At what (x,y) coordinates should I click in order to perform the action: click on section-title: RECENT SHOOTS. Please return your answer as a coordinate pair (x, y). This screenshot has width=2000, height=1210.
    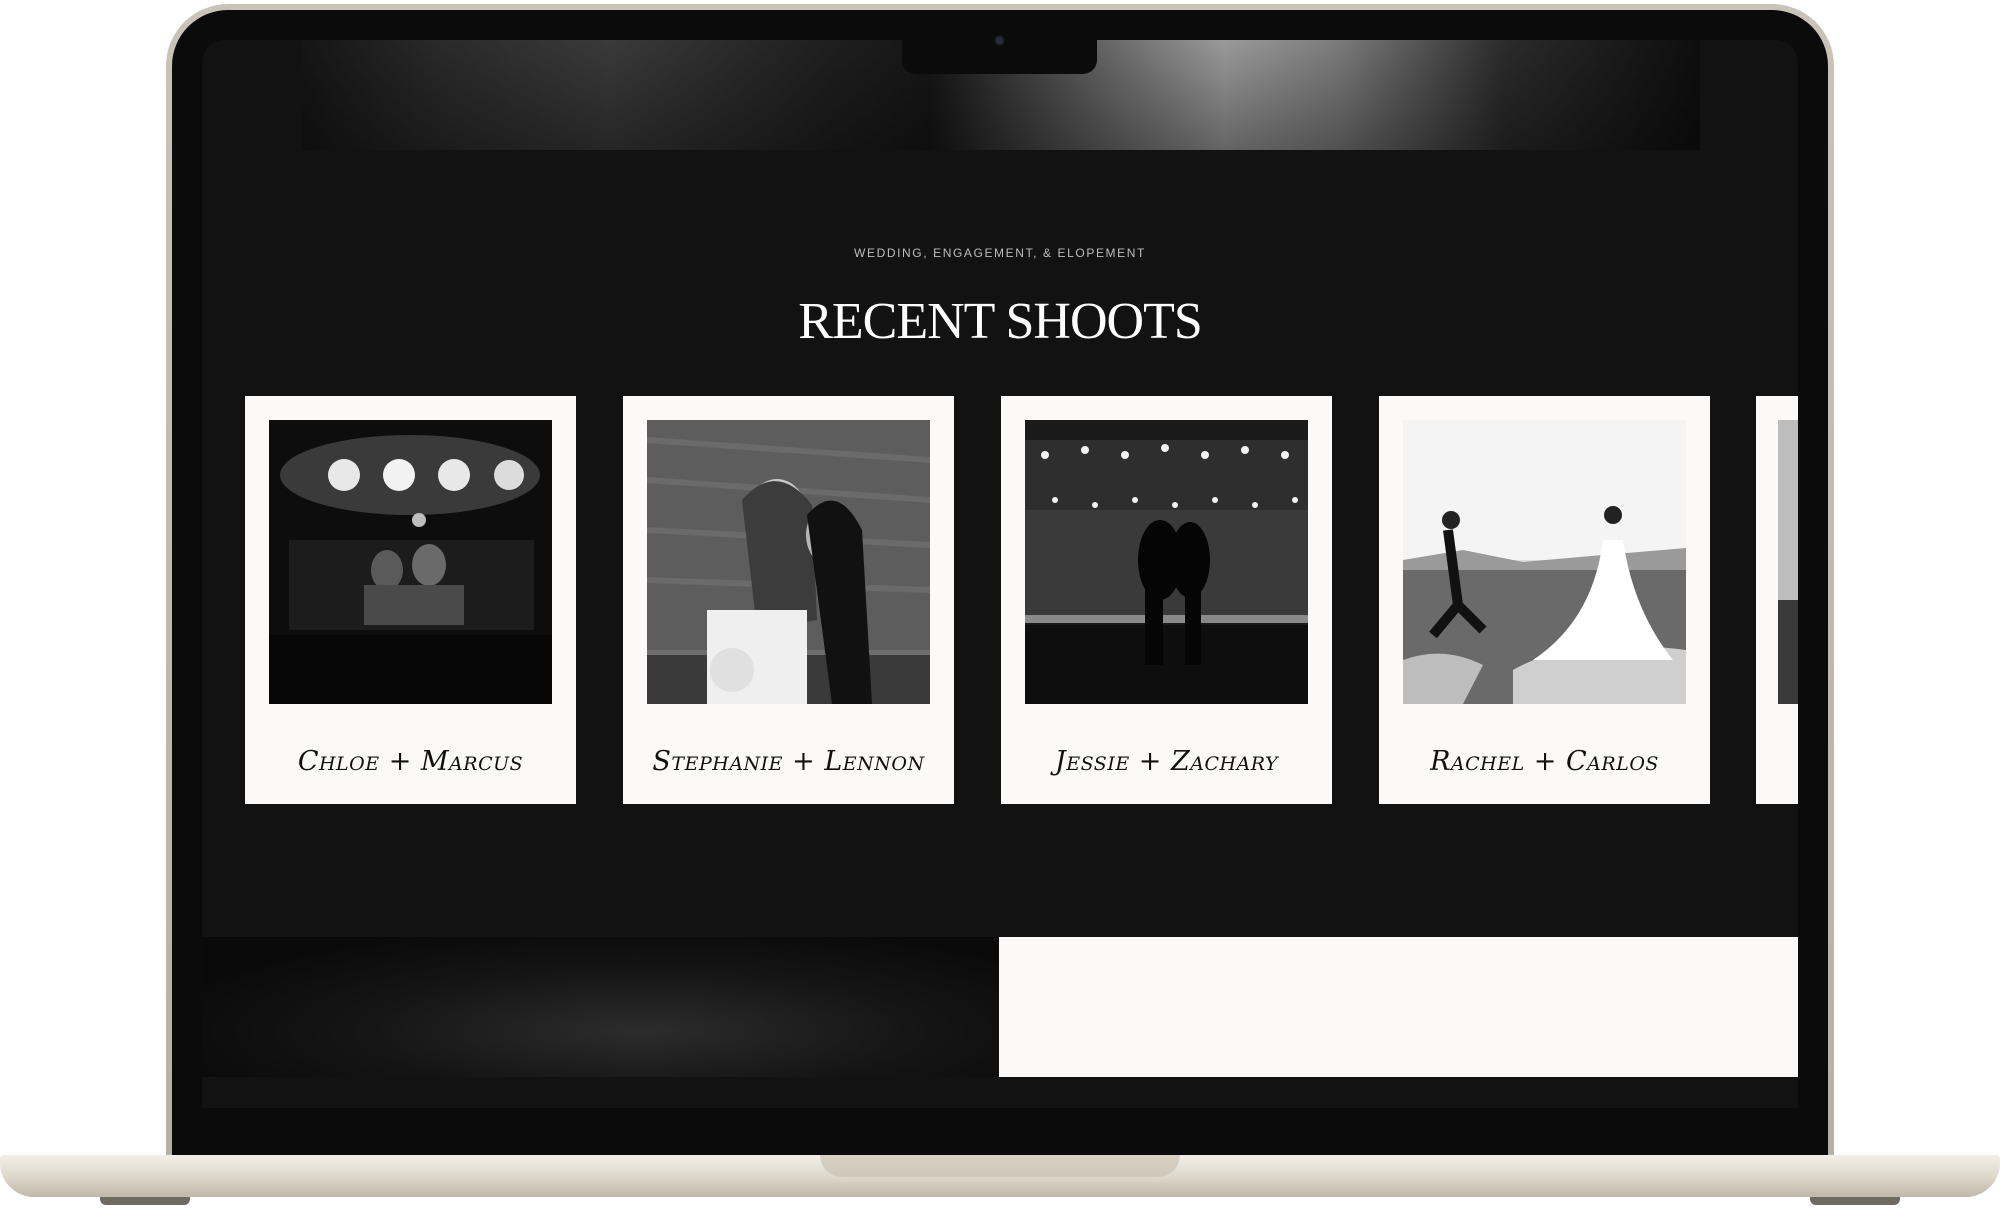
    Looking at the image, I should click on (1000, 321).